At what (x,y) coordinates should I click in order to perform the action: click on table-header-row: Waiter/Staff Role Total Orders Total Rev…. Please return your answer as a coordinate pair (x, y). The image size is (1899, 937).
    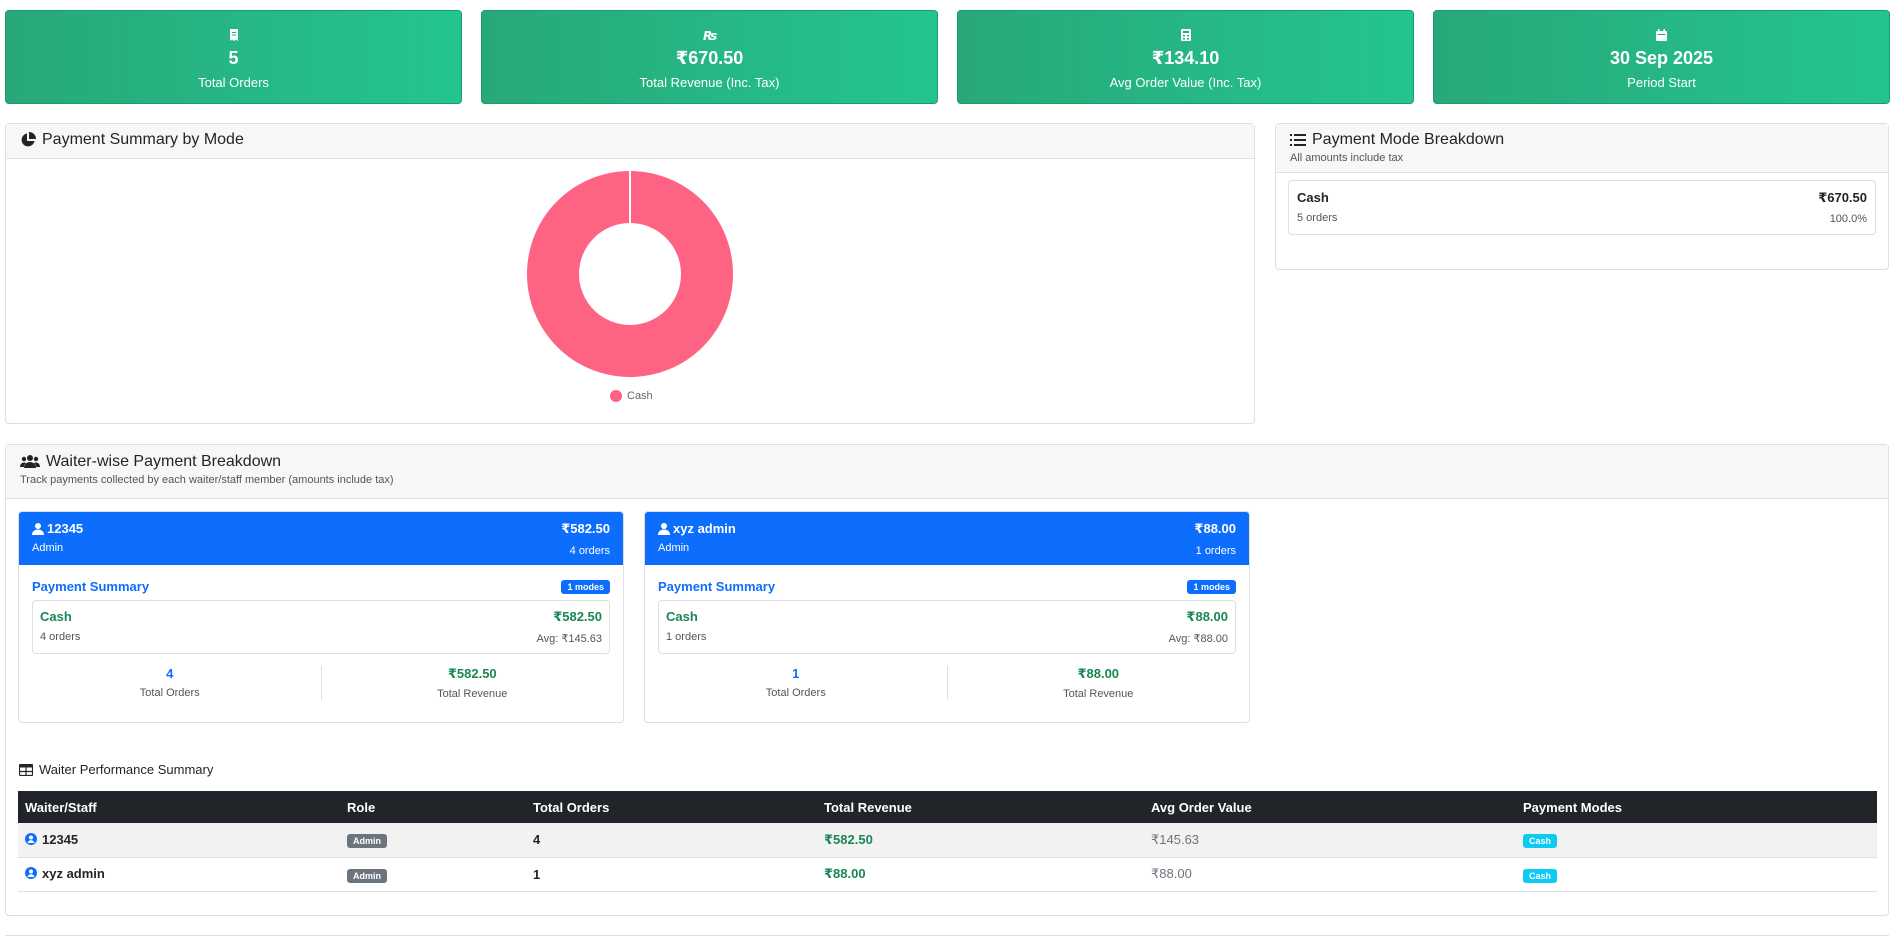
    Looking at the image, I should click on (947, 807).